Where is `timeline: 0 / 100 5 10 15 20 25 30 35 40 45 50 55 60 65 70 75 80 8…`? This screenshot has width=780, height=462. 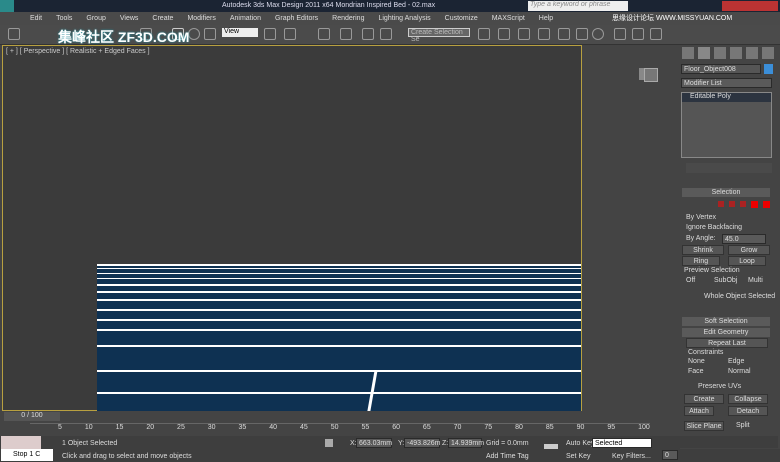
timeline: 0 / 100 5 10 15 20 25 30 35 40 45 50 55 60 65 70 75 80 8… is located at coordinates (340, 423).